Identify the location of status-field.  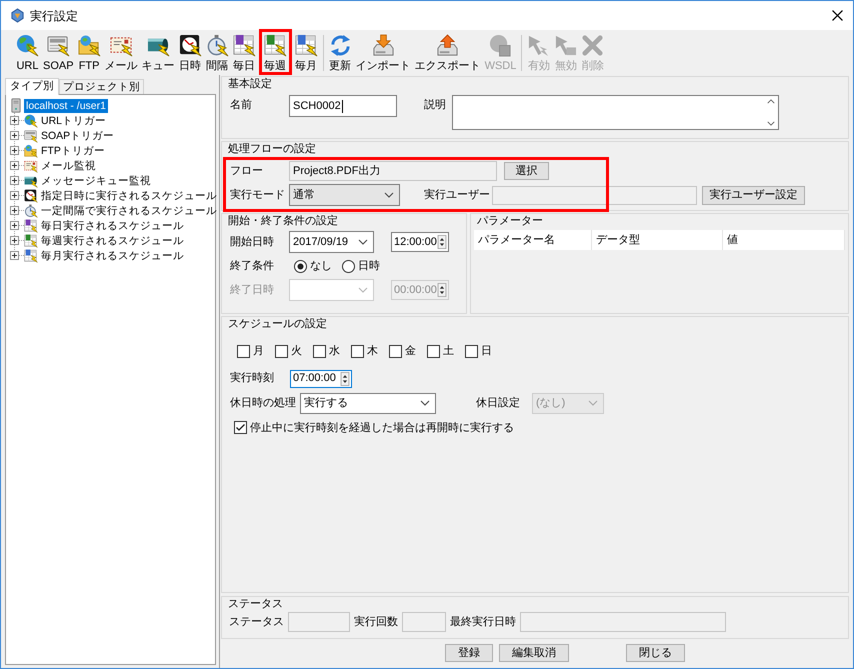
(319, 622).